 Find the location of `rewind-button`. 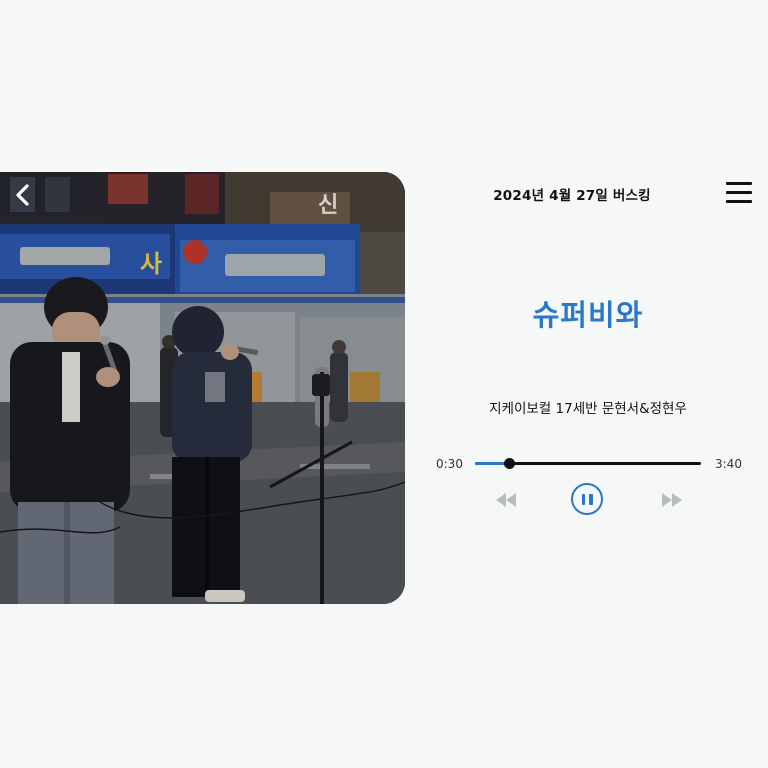

rewind-button is located at coordinates (506, 500).